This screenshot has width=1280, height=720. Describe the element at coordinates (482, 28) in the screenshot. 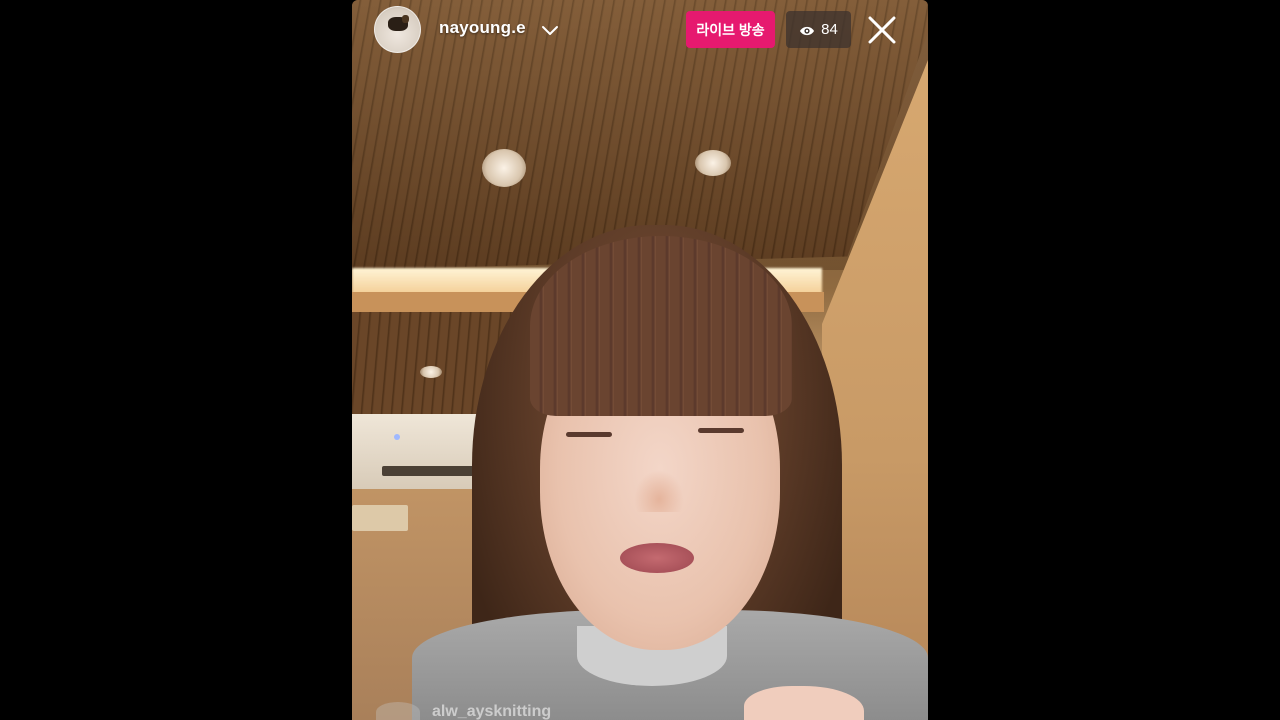

I see `streamer-username: nayoung.e` at that location.